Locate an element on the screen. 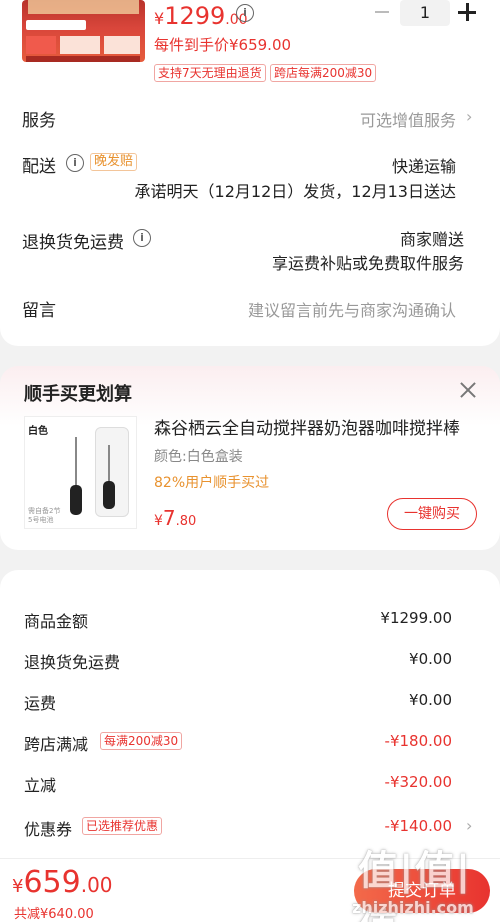 This screenshot has width=500, height=922. watermark-url: zhizhizhi.com is located at coordinates (413, 907).